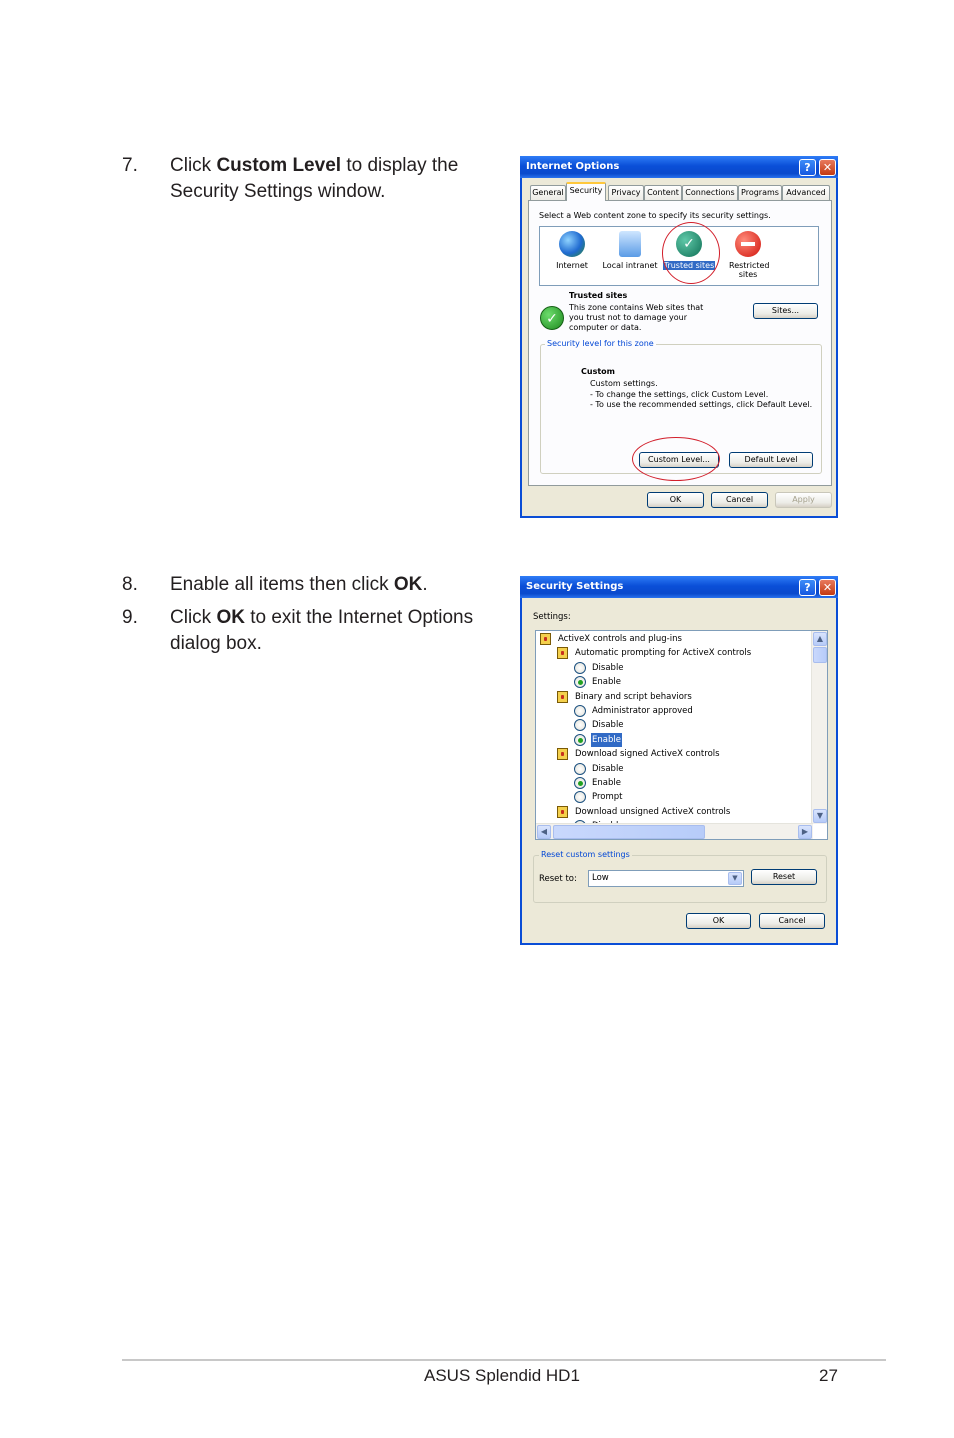 The height and width of the screenshot is (1438, 954). What do you see at coordinates (653, 811) in the screenshot?
I see `setting-label: Download unsigned ActiveX controls` at bounding box center [653, 811].